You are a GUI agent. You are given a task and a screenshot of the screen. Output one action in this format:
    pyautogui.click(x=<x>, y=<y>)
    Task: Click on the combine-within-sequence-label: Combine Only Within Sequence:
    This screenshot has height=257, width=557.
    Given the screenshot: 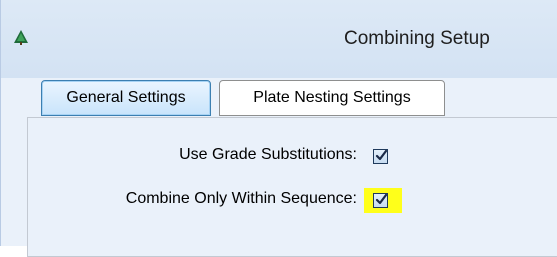 What is the action you would take?
    pyautogui.click(x=241, y=198)
    